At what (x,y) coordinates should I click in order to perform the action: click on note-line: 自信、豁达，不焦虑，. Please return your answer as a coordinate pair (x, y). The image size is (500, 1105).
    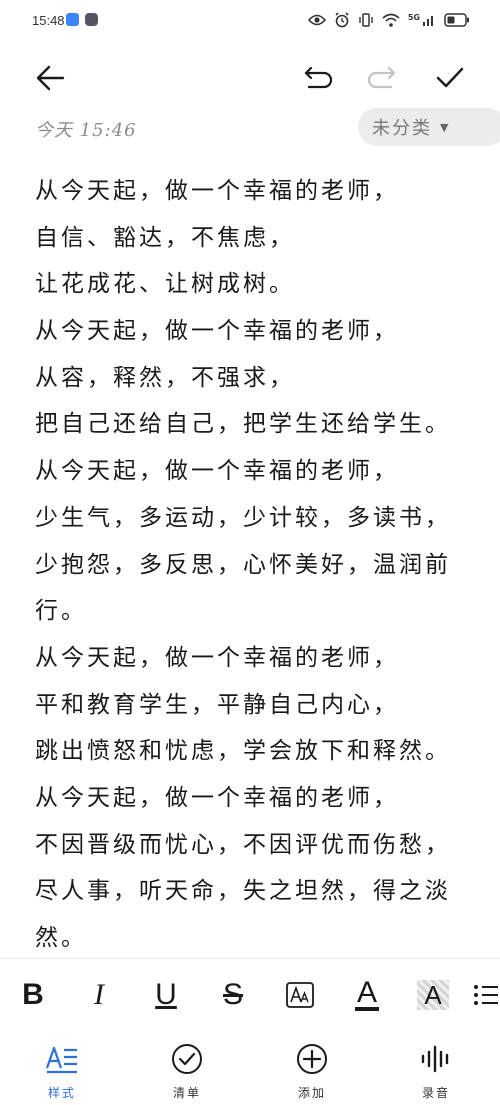
    Looking at the image, I should click on (165, 237).